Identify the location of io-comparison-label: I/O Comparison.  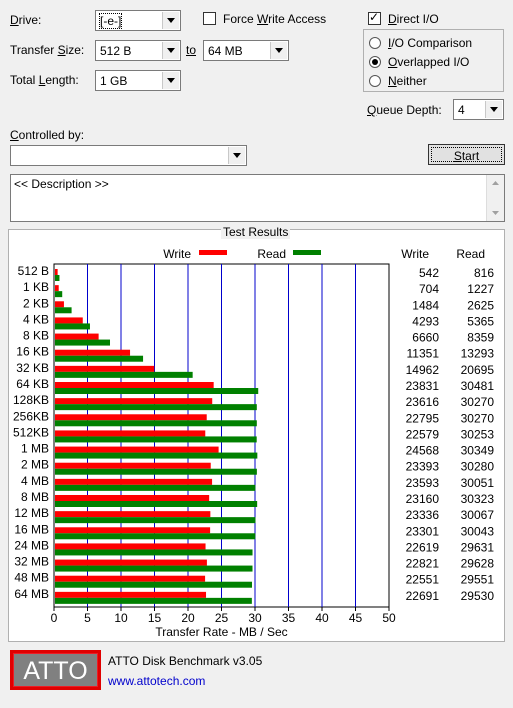
(430, 43).